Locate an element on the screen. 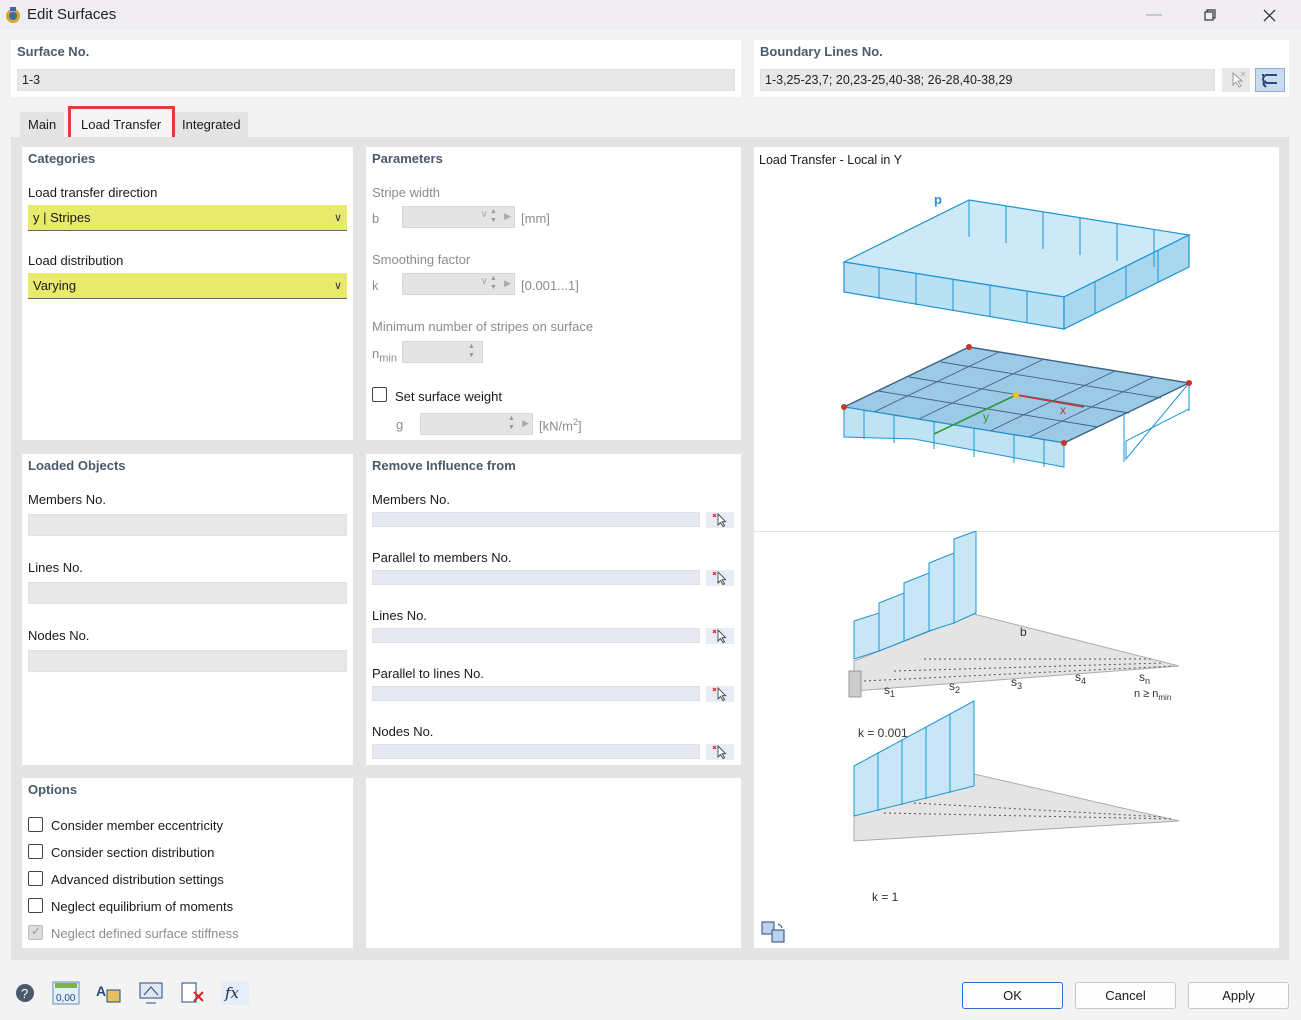  function-icon: fx is located at coordinates (235, 993).